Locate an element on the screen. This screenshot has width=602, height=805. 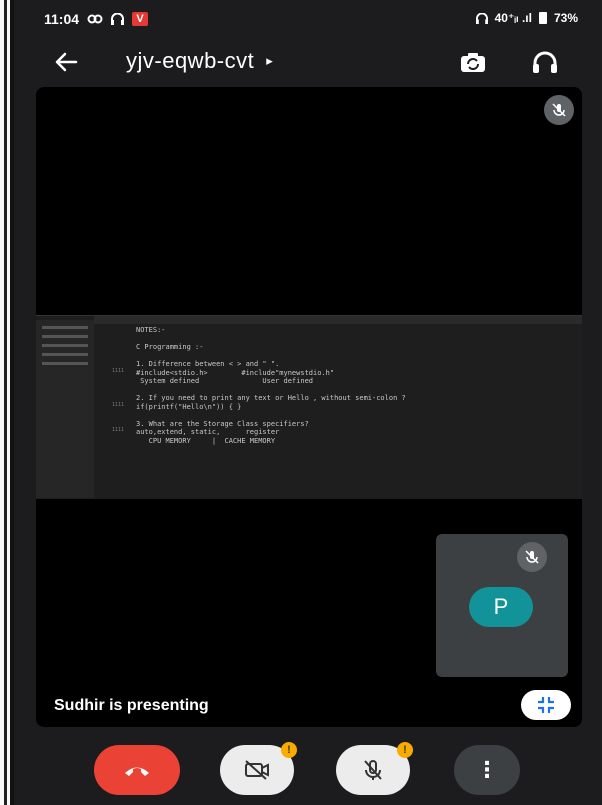
end-call-button is located at coordinates (137, 770).